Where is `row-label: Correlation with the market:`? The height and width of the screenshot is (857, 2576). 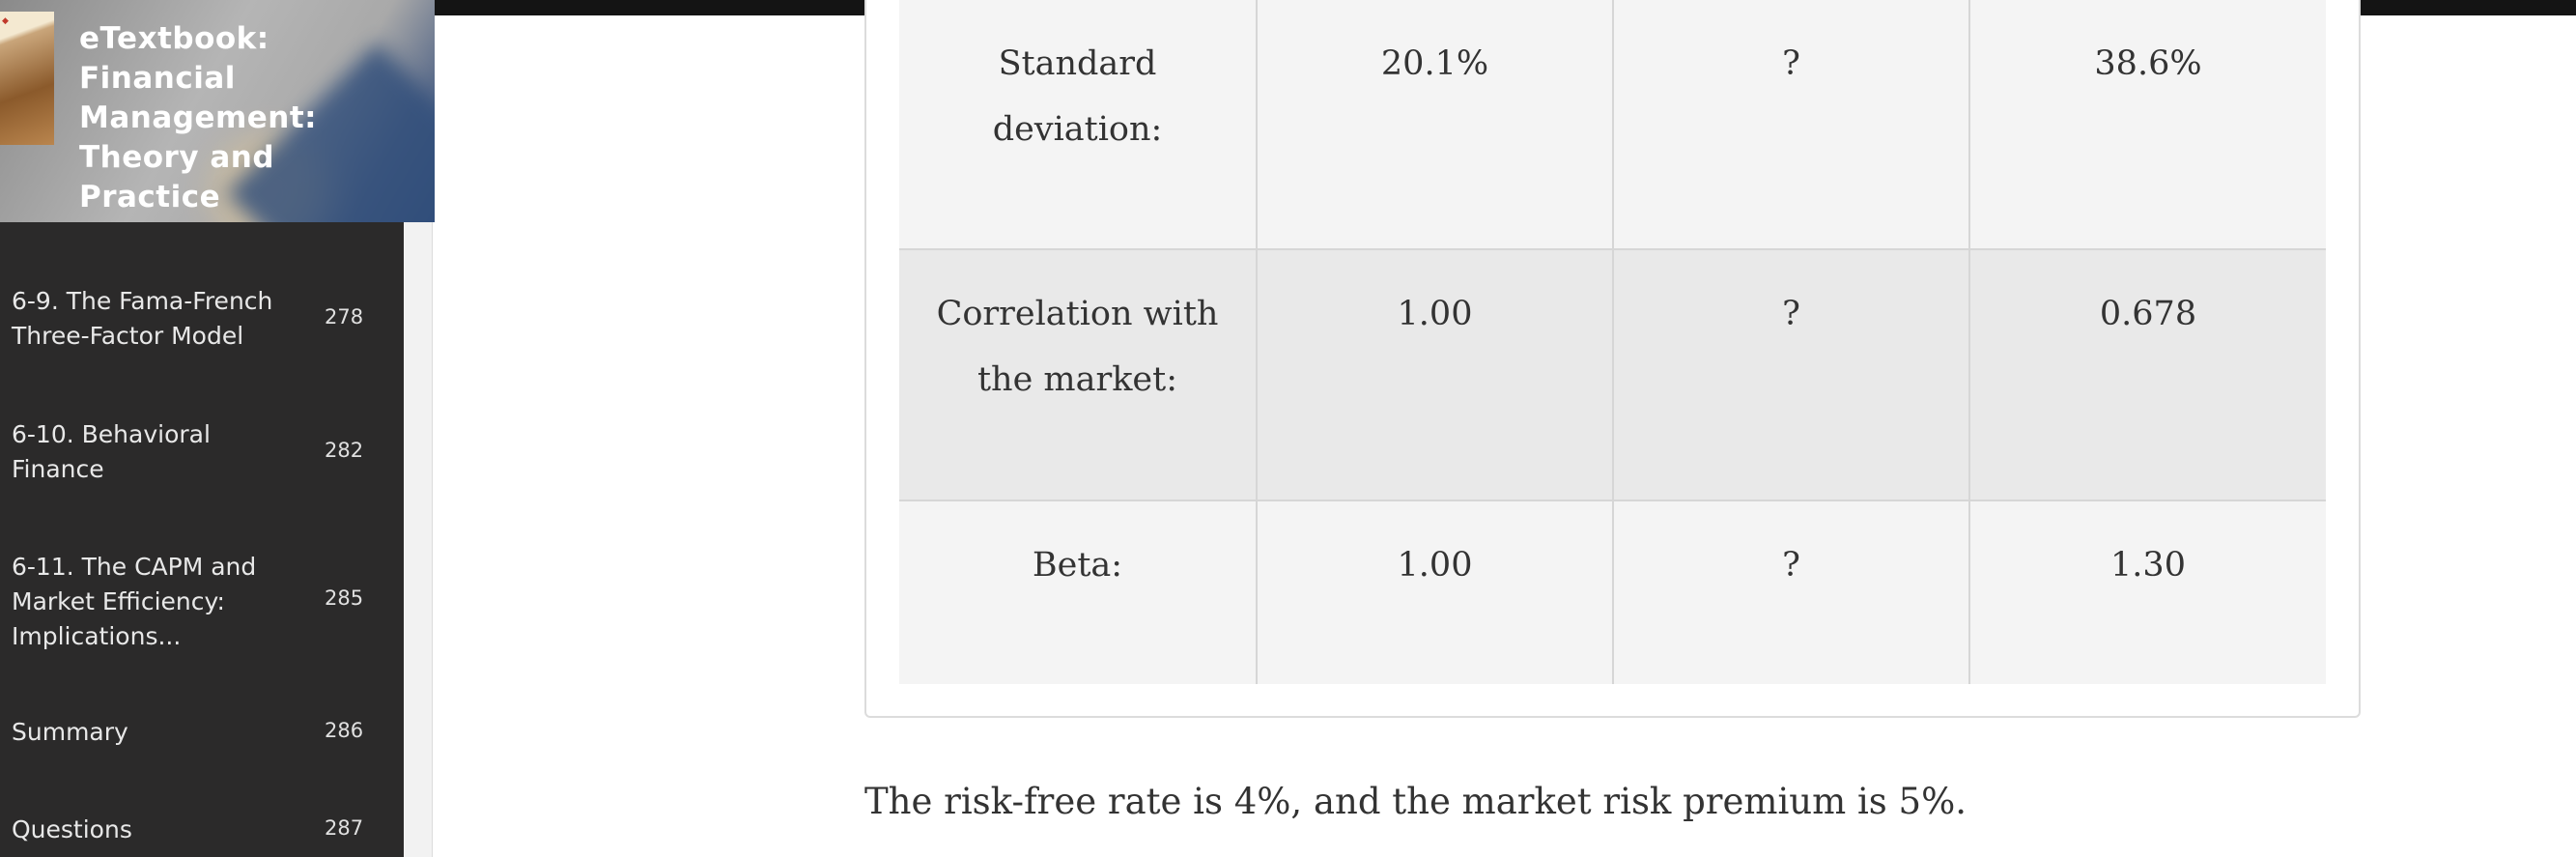
row-label: Correlation with the market: is located at coordinates (1077, 347).